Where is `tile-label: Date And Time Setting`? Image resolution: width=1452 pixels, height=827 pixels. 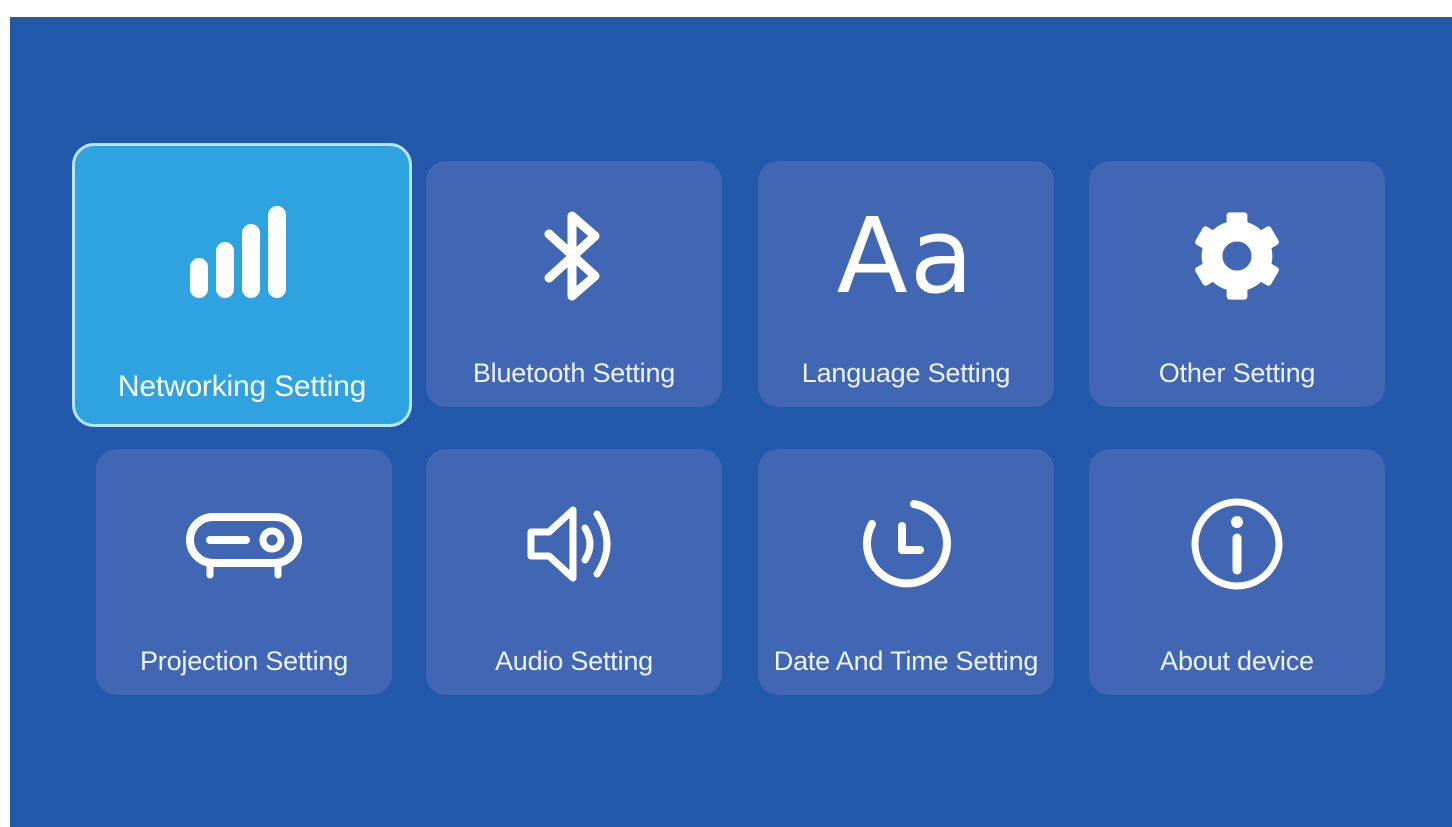
tile-label: Date And Time Setting is located at coordinates (906, 661).